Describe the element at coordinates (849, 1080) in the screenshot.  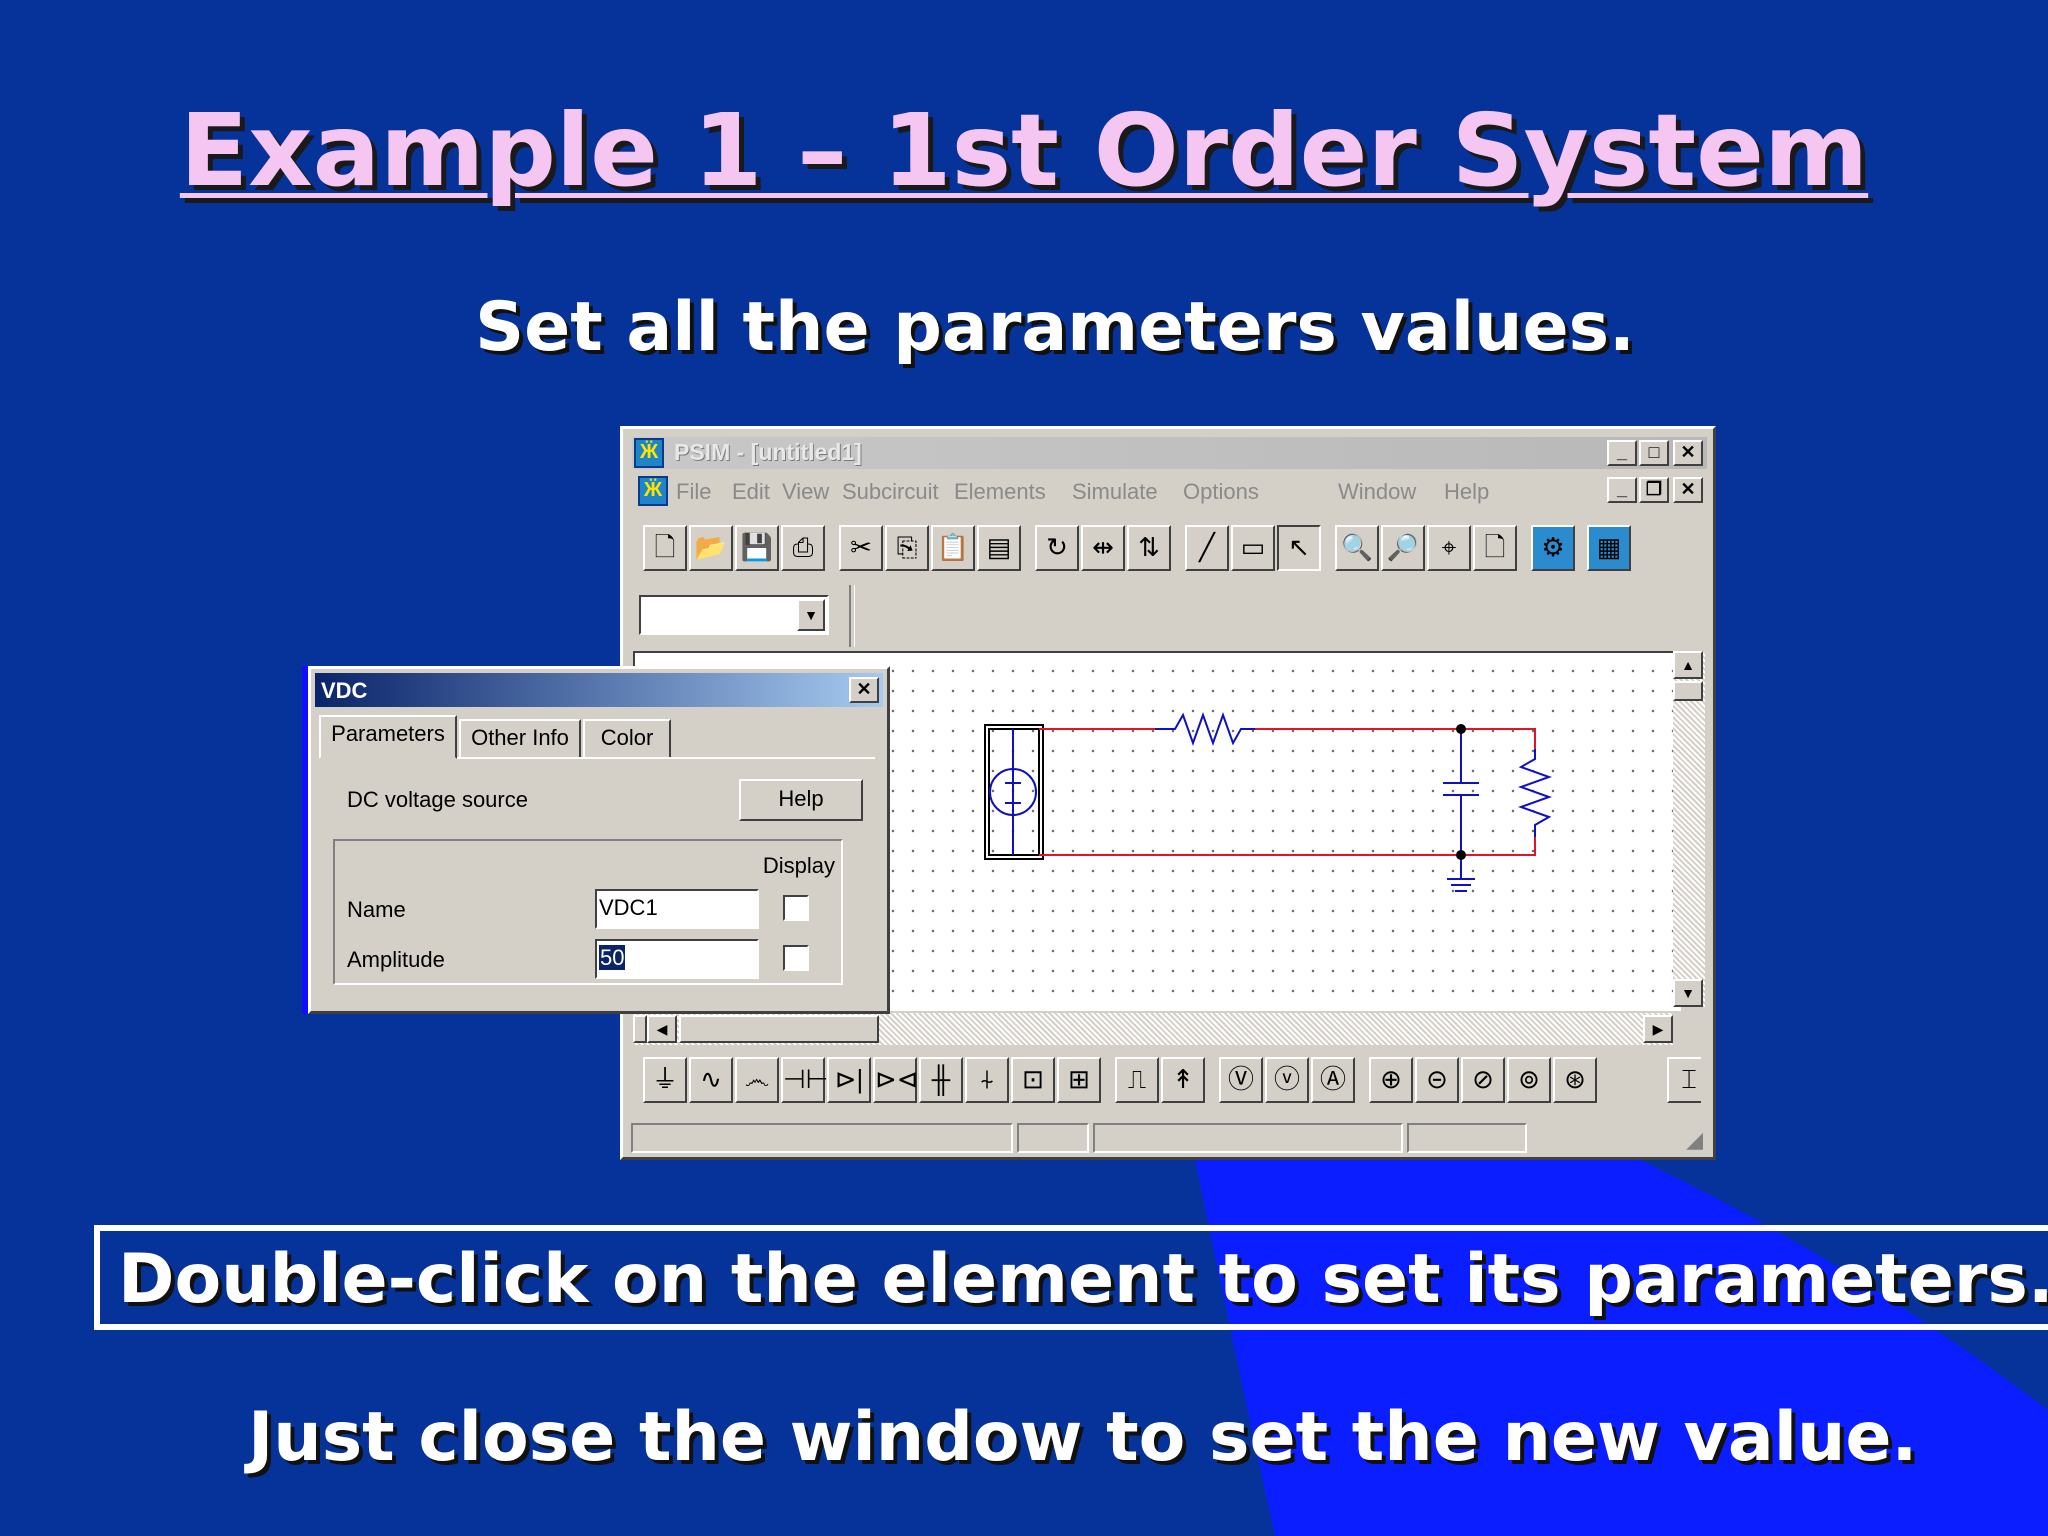
I see `diode-icon: ⊳|` at that location.